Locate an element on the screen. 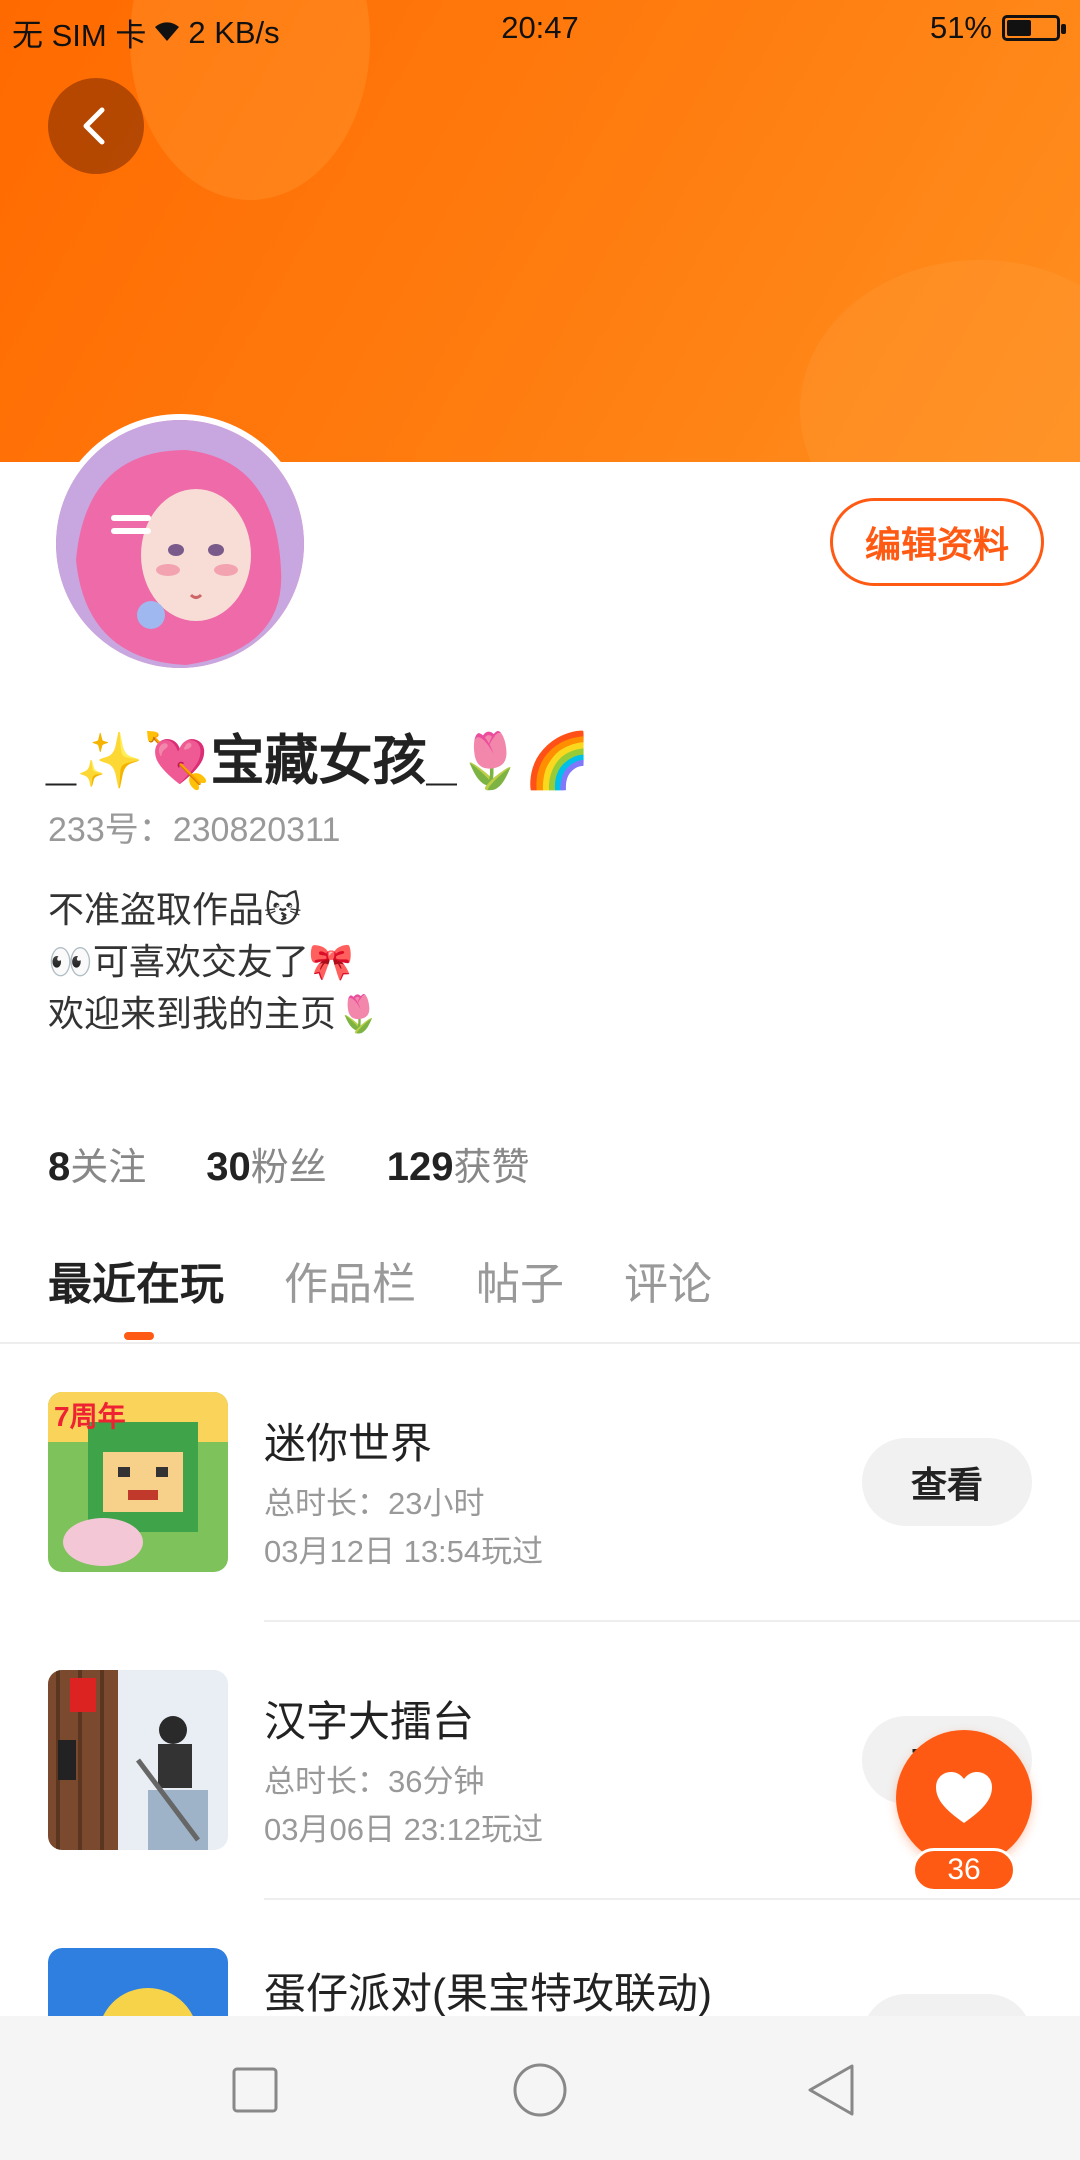 Image resolution: width=1080 pixels, height=2160 pixels. game-title: 蛋仔派对(果宝特攻联动) is located at coordinates (488, 1993).